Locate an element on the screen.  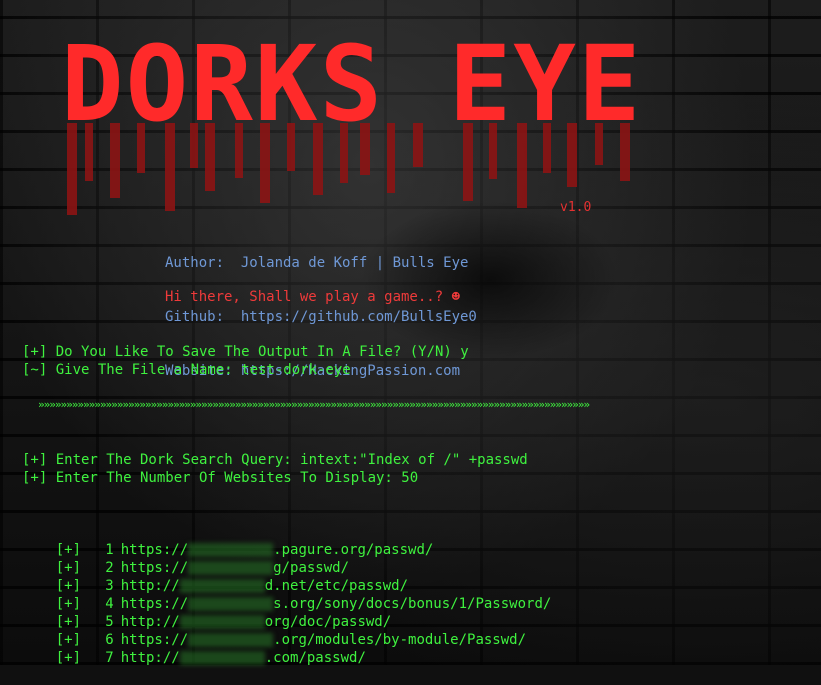
result-url-suffix: .com/passwd/ is located at coordinates (315, 658).